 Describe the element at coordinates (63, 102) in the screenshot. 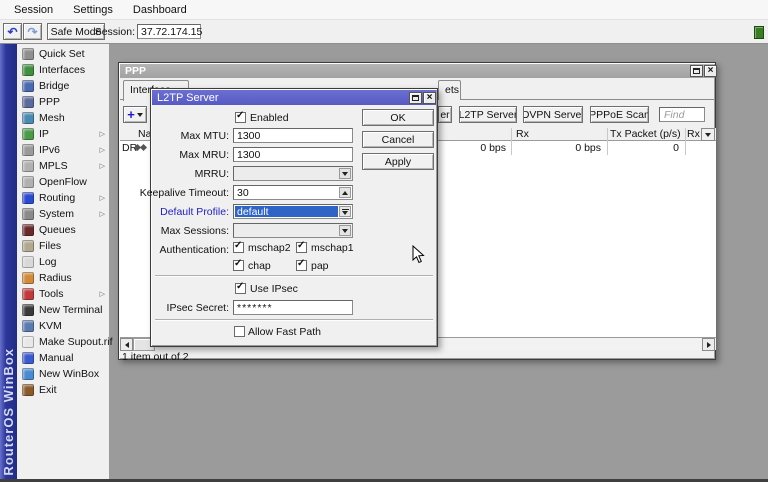

I see `sidebar-item-ppp: PPP` at that location.